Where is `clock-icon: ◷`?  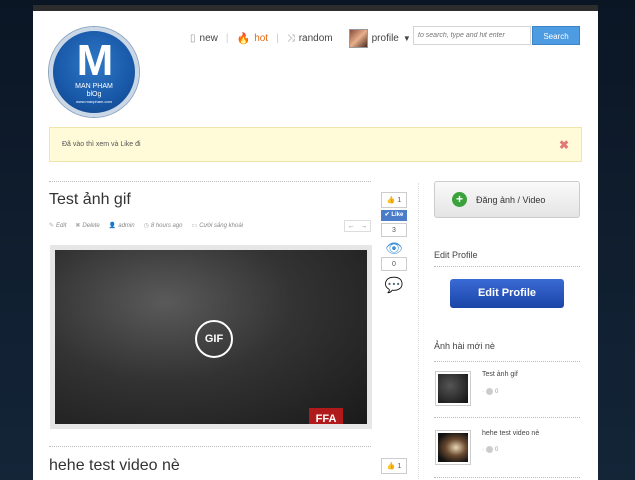
clock-icon: ◷ is located at coordinates (146, 226).